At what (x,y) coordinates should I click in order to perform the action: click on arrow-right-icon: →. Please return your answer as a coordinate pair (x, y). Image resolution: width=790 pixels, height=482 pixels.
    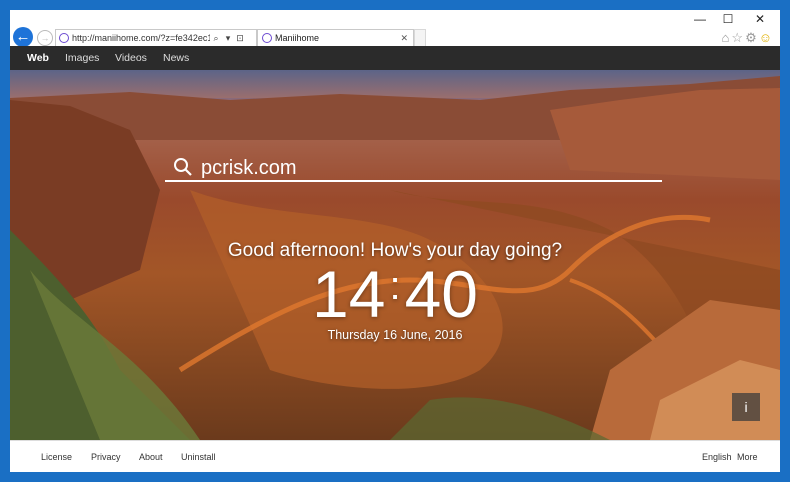
    Looking at the image, I should click on (45, 38).